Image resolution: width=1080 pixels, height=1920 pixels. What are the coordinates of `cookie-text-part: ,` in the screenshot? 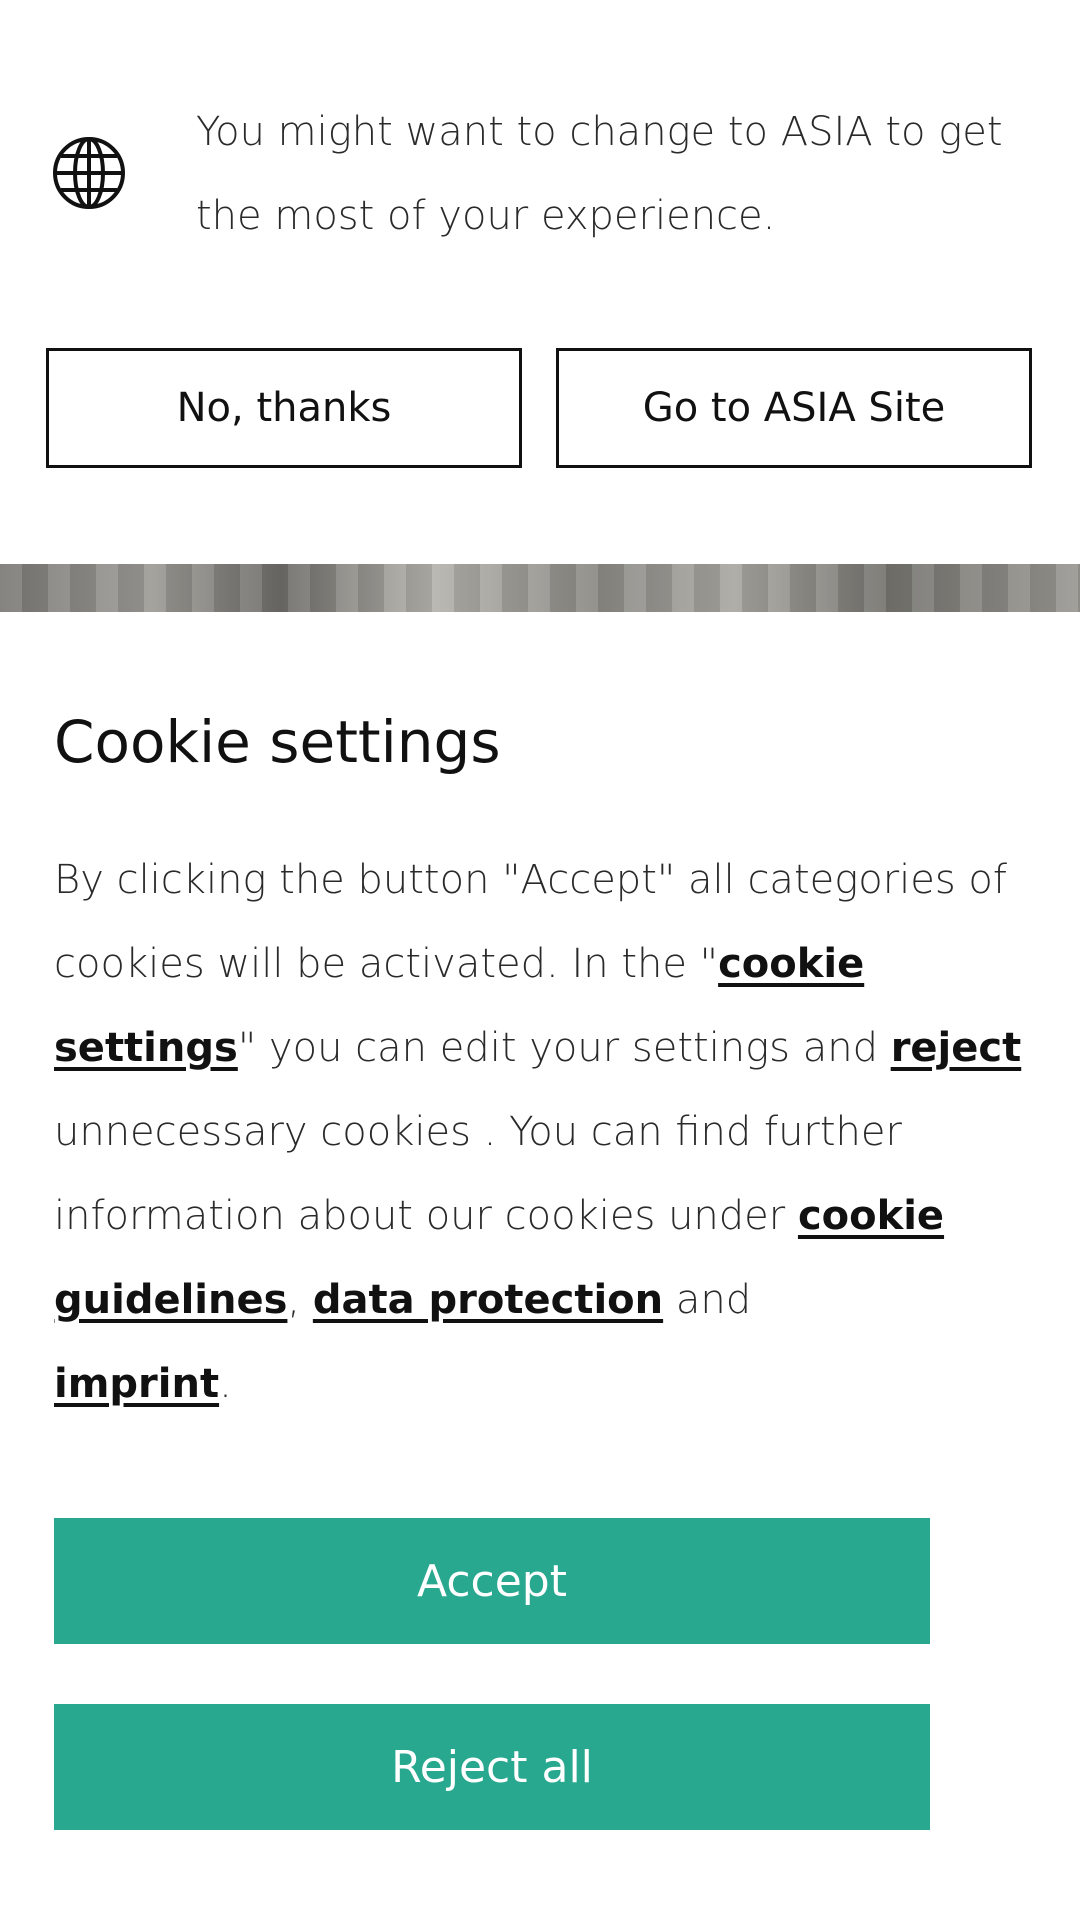 It's located at (300, 1300).